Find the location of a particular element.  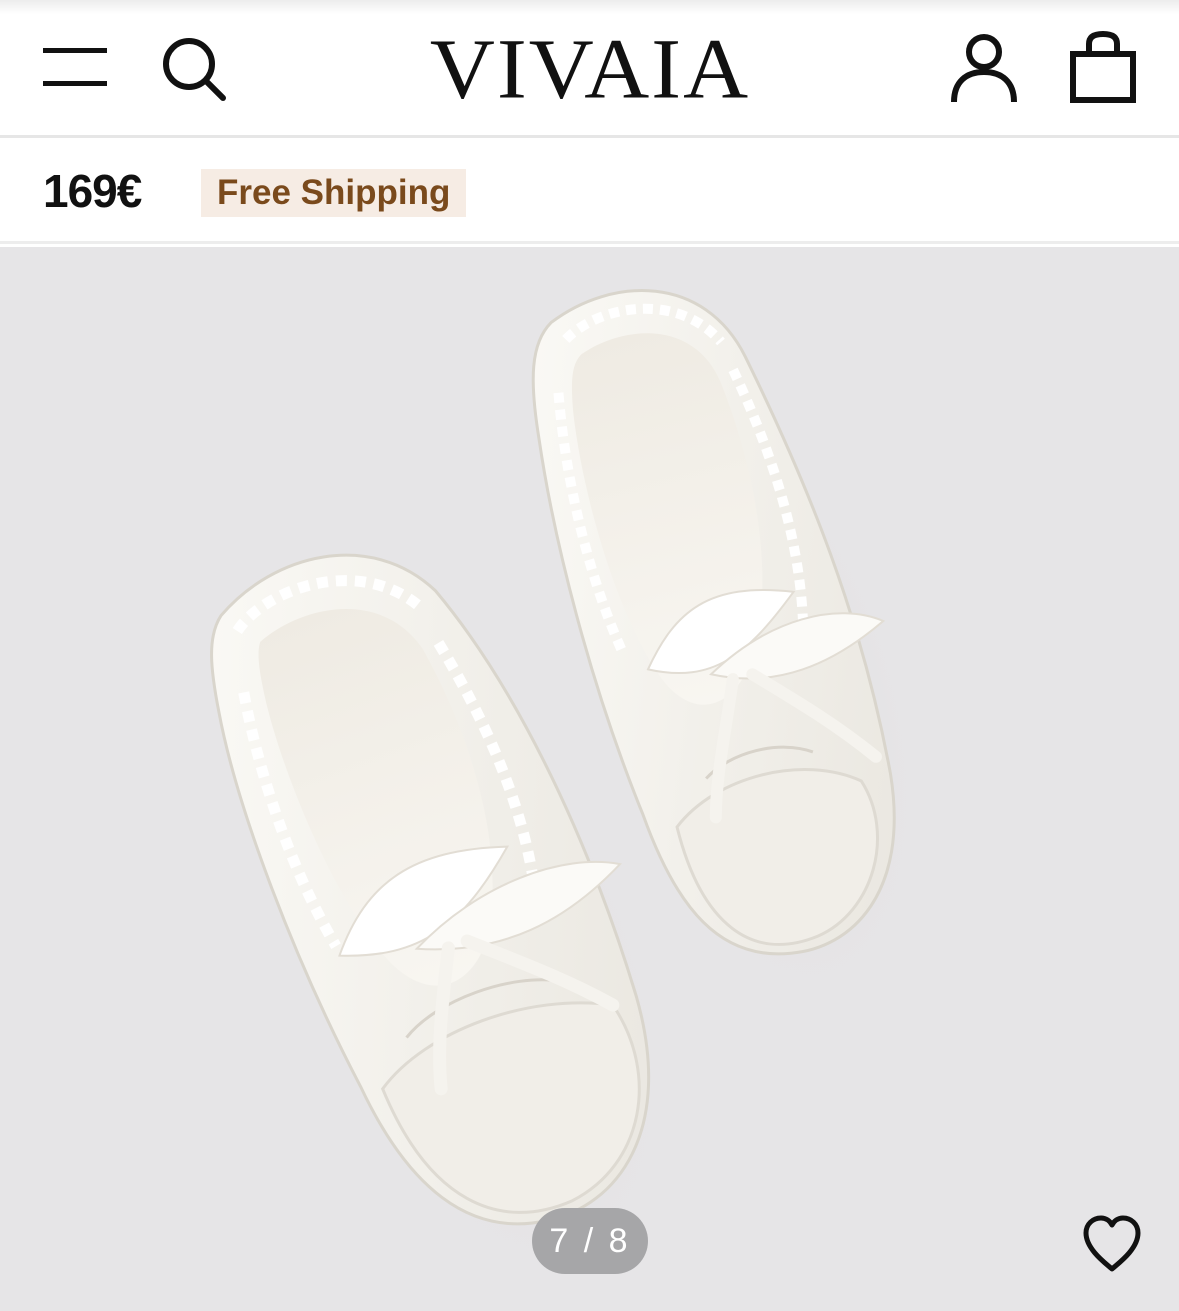

site-header: VIVAIA is located at coordinates (589, 69).